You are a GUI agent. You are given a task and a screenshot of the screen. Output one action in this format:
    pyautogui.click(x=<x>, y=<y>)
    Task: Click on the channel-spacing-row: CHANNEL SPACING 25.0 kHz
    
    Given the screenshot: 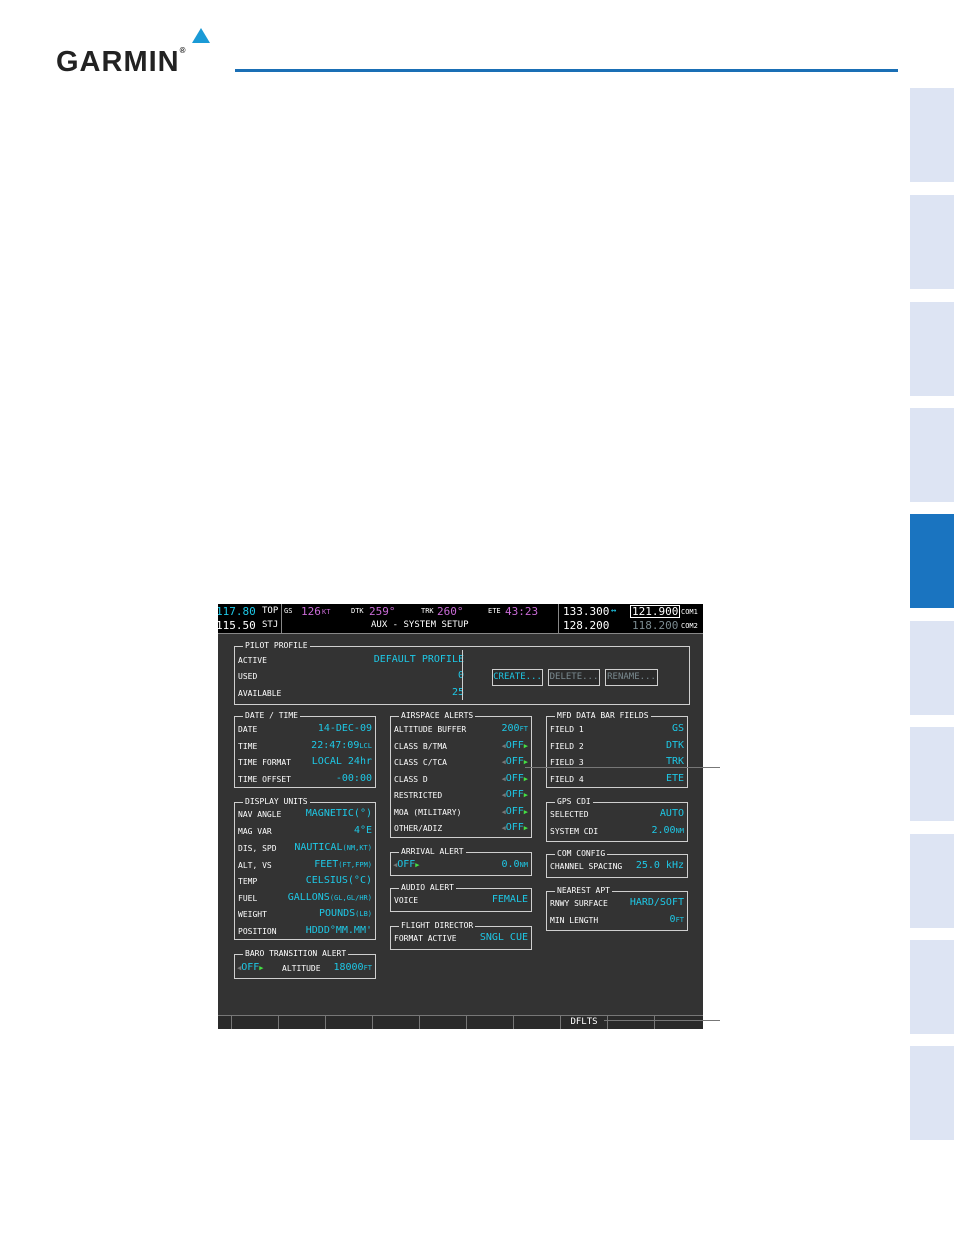 What is the action you would take?
    pyautogui.click(x=617, y=867)
    